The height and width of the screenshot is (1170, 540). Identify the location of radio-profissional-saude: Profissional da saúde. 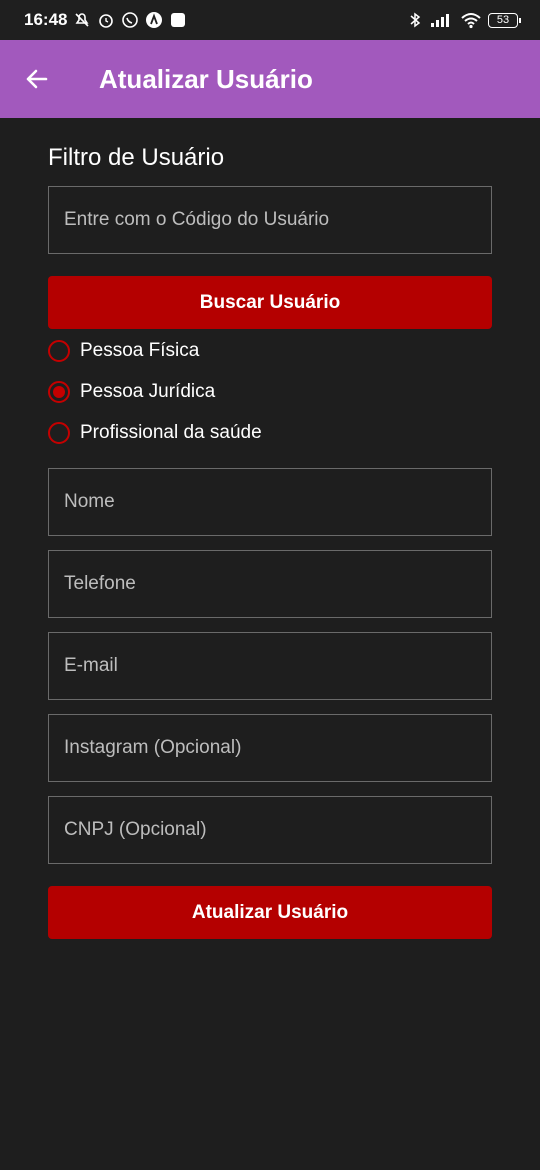
(155, 433).